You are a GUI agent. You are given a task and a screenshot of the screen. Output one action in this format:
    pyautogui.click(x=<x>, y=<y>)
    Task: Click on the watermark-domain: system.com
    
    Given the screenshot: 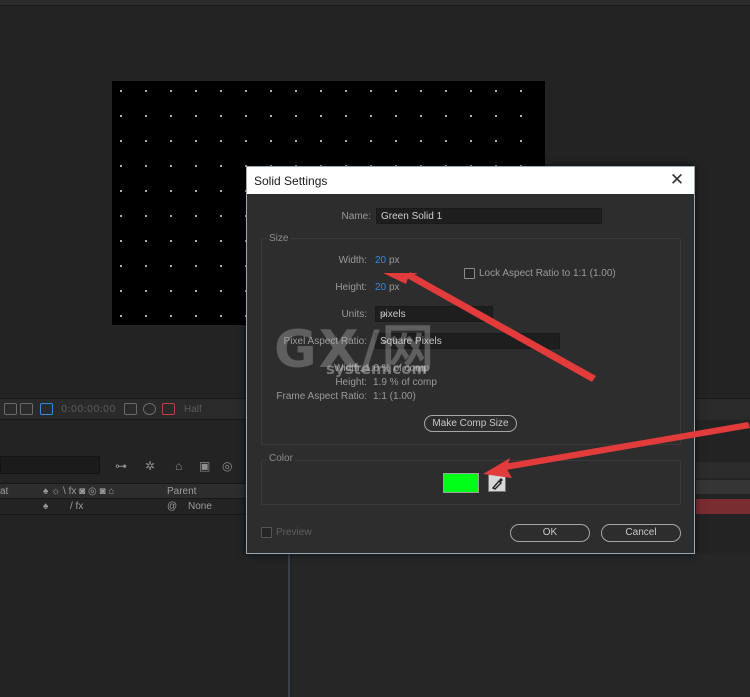 What is the action you would take?
    pyautogui.click(x=377, y=369)
    